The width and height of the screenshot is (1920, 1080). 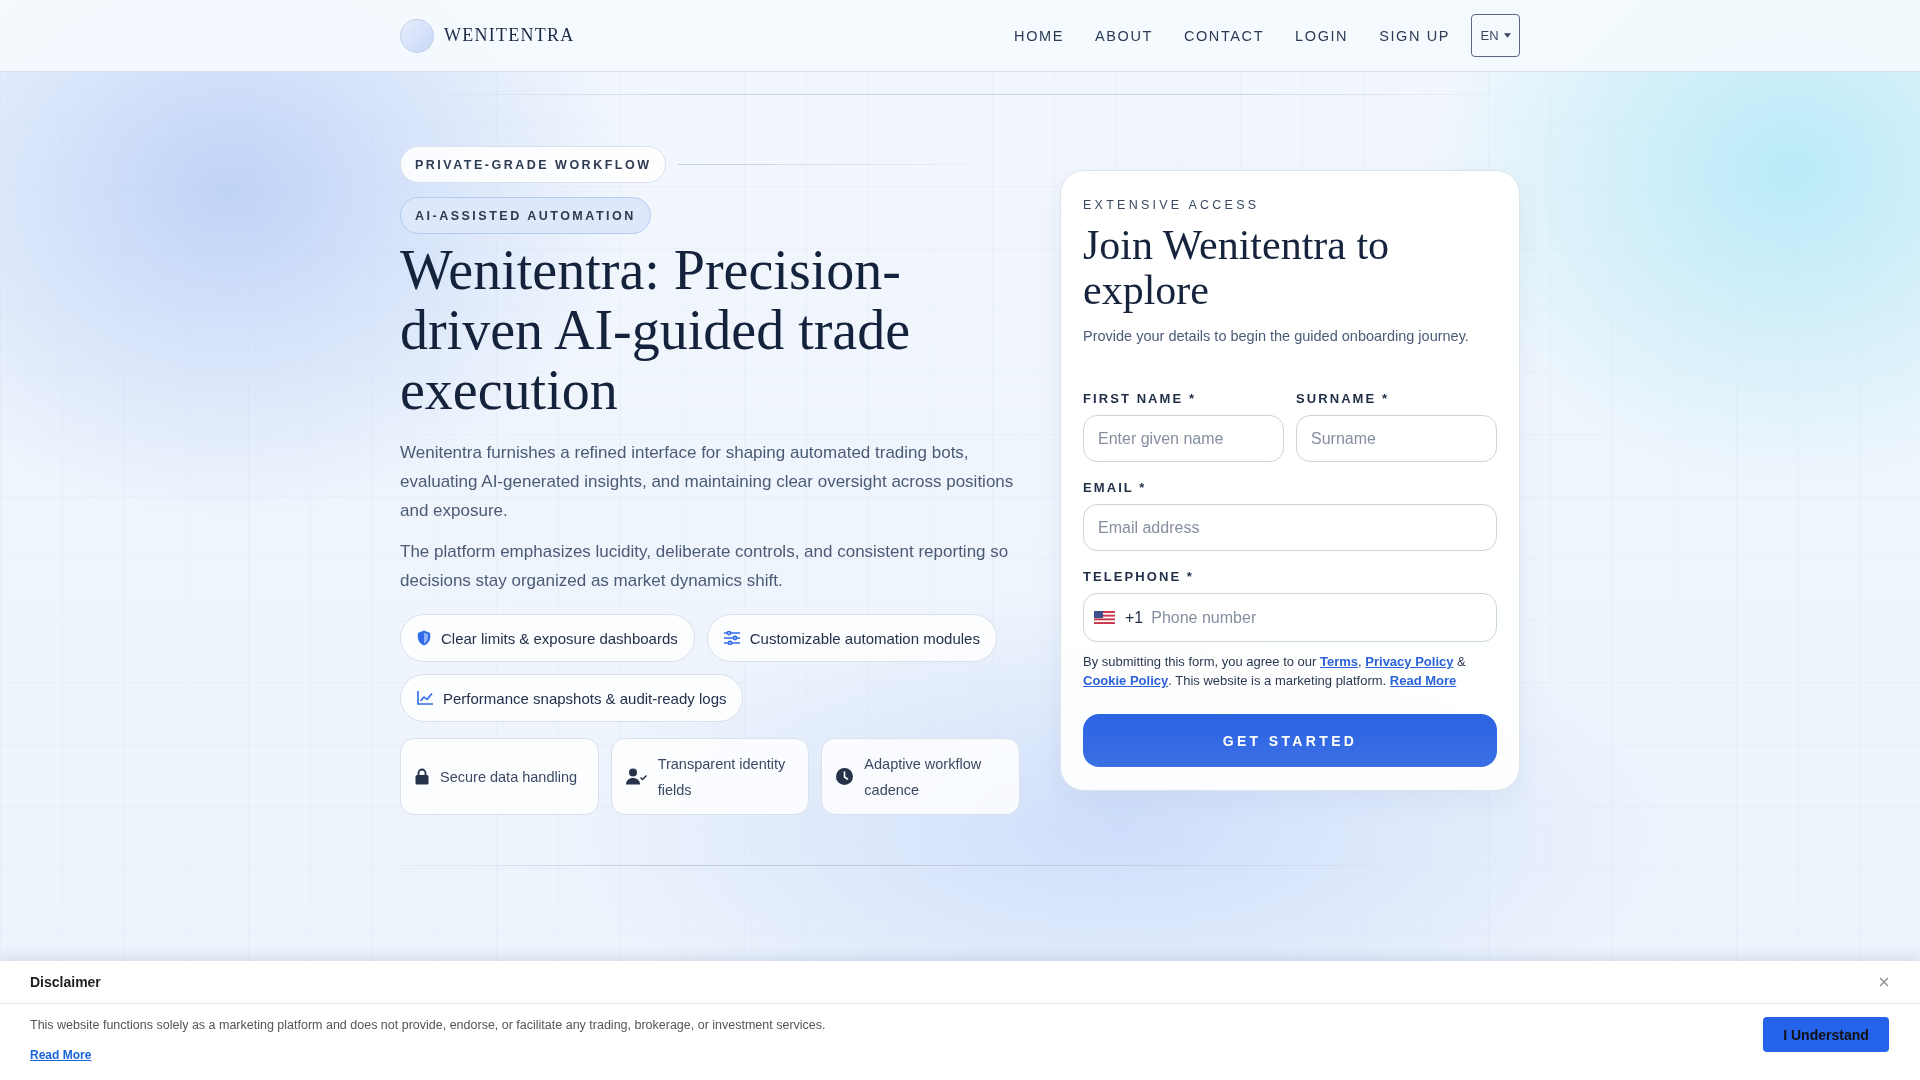 What do you see at coordinates (559, 638) in the screenshot?
I see `chip-label: Clear limits & exposure dashboards` at bounding box center [559, 638].